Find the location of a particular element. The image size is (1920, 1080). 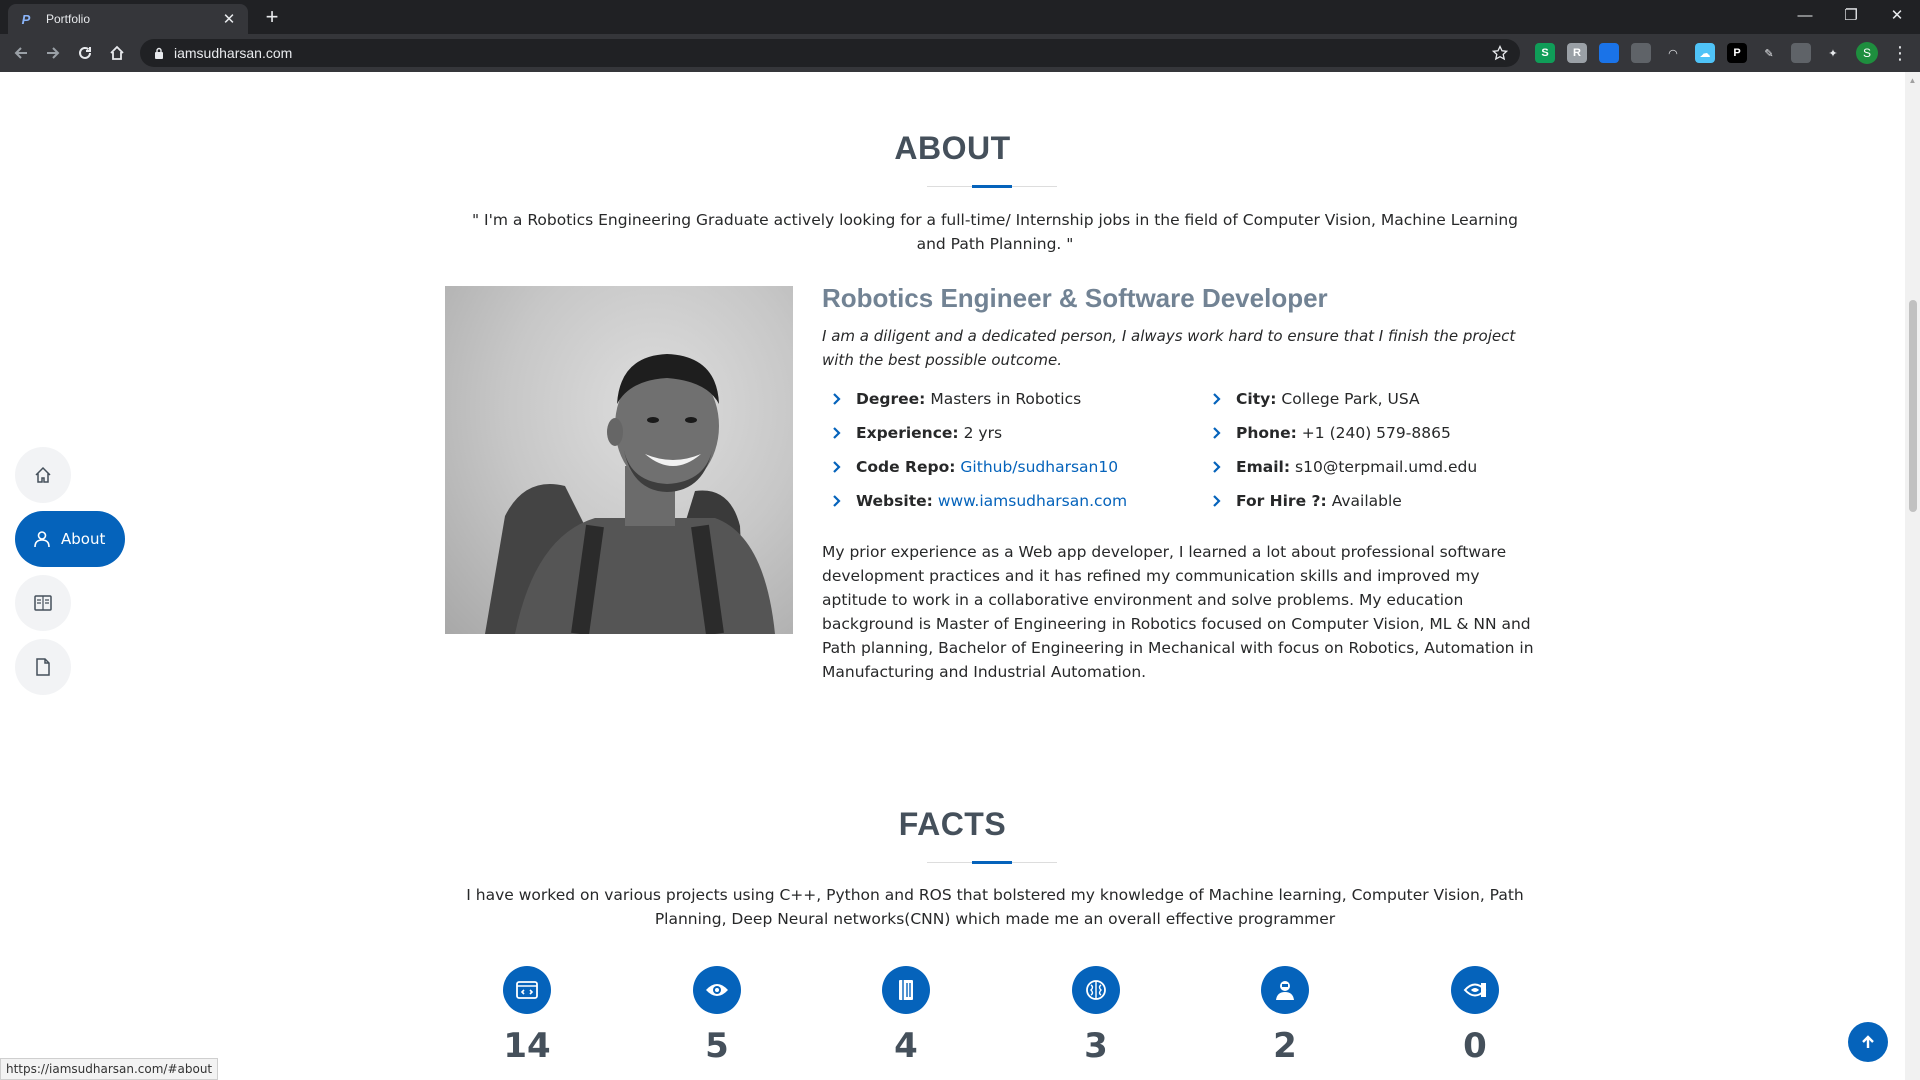

extension-icon: R is located at coordinates (1577, 53).